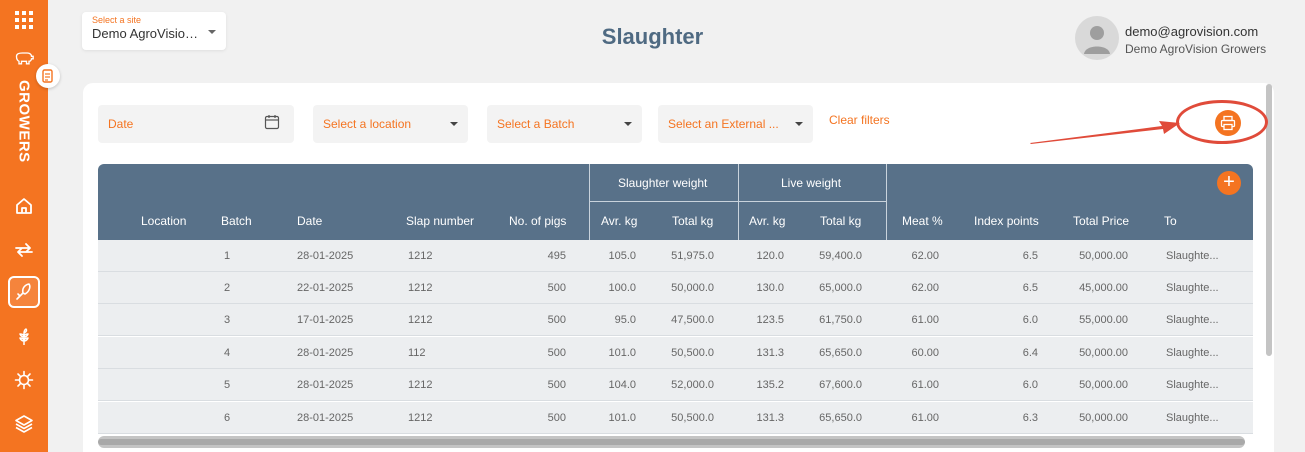 This screenshot has width=1305, height=452. I want to click on location-select-placeholder: Select a location, so click(367, 124).